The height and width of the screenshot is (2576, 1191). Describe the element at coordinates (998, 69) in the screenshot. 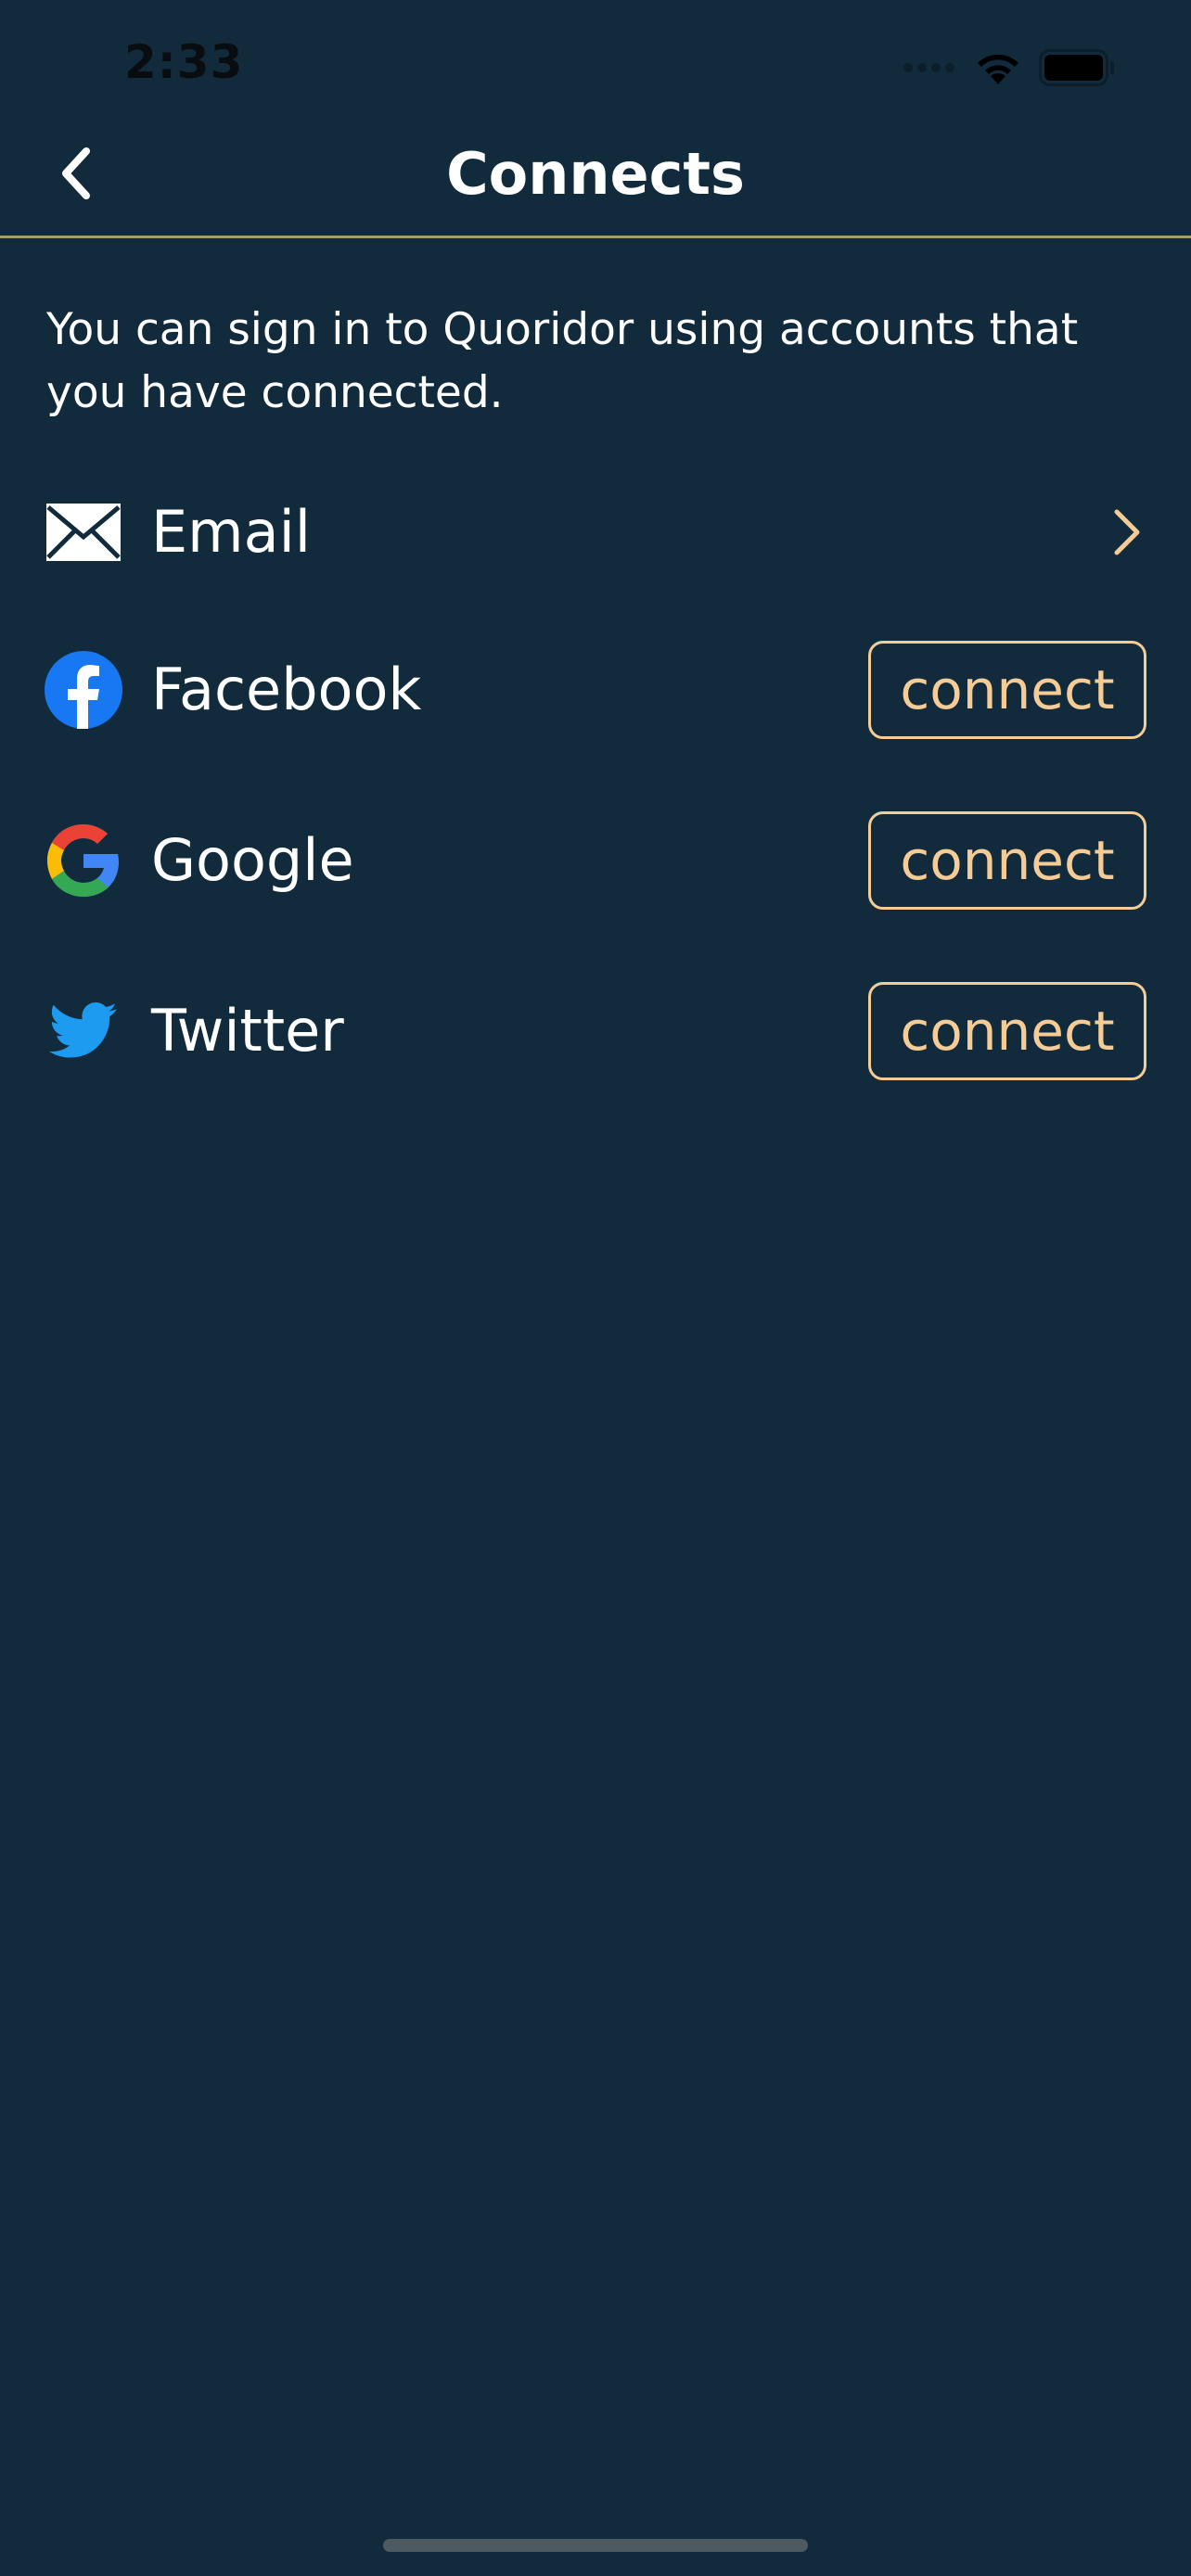

I see `wifi-icon` at that location.